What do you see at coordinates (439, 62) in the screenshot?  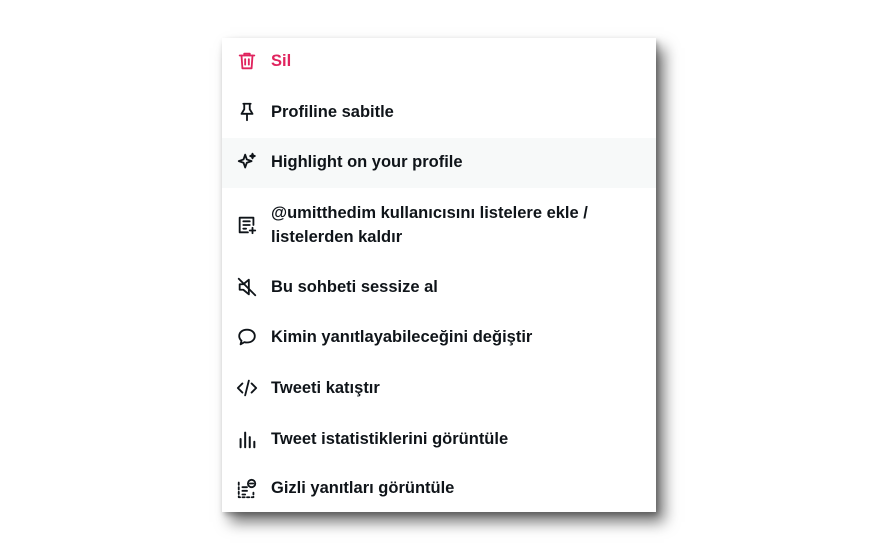 I see `menu-item-delete: Sil` at bounding box center [439, 62].